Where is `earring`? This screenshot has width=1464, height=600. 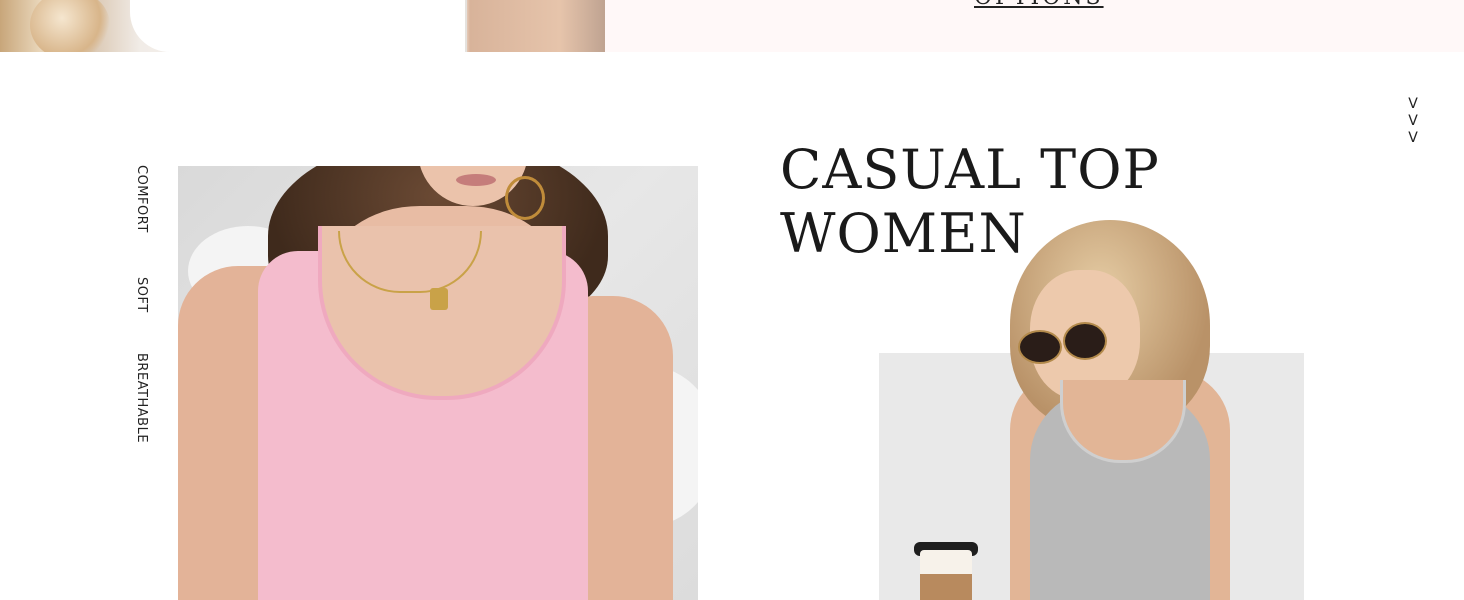
earring is located at coordinates (525, 198).